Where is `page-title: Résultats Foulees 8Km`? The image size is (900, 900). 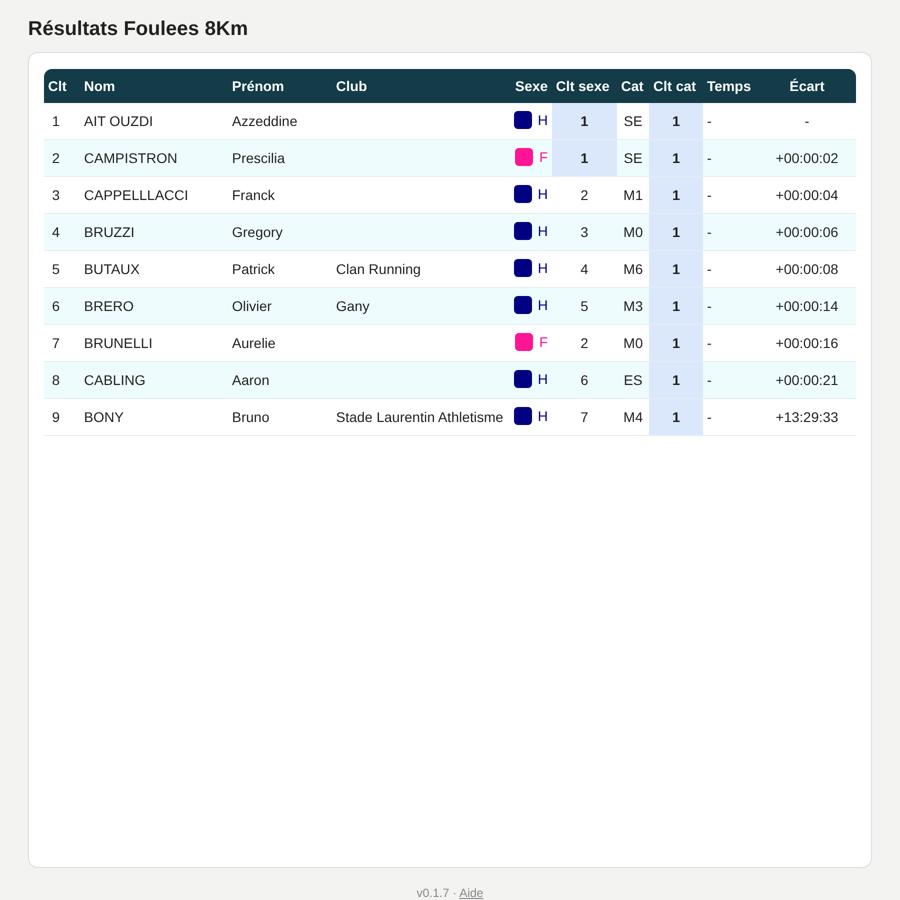
page-title: Résultats Foulees 8Km is located at coordinates (139, 29).